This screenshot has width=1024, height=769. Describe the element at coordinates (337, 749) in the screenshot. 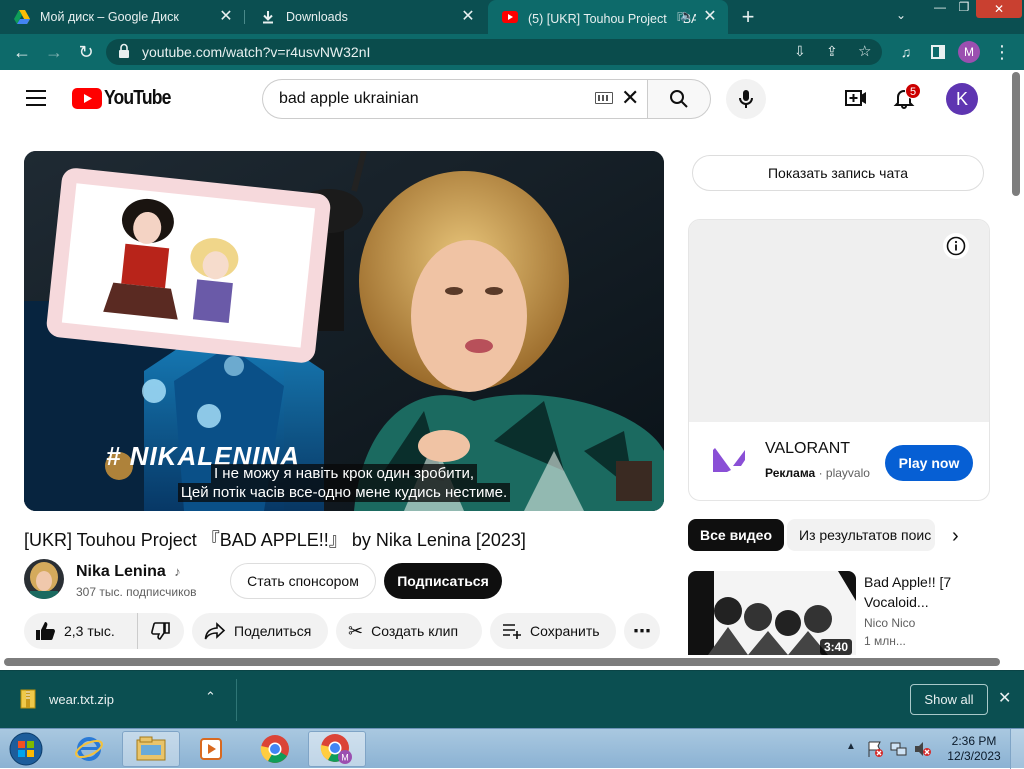

I see `chrome-profile-taskbar-icon: M` at that location.